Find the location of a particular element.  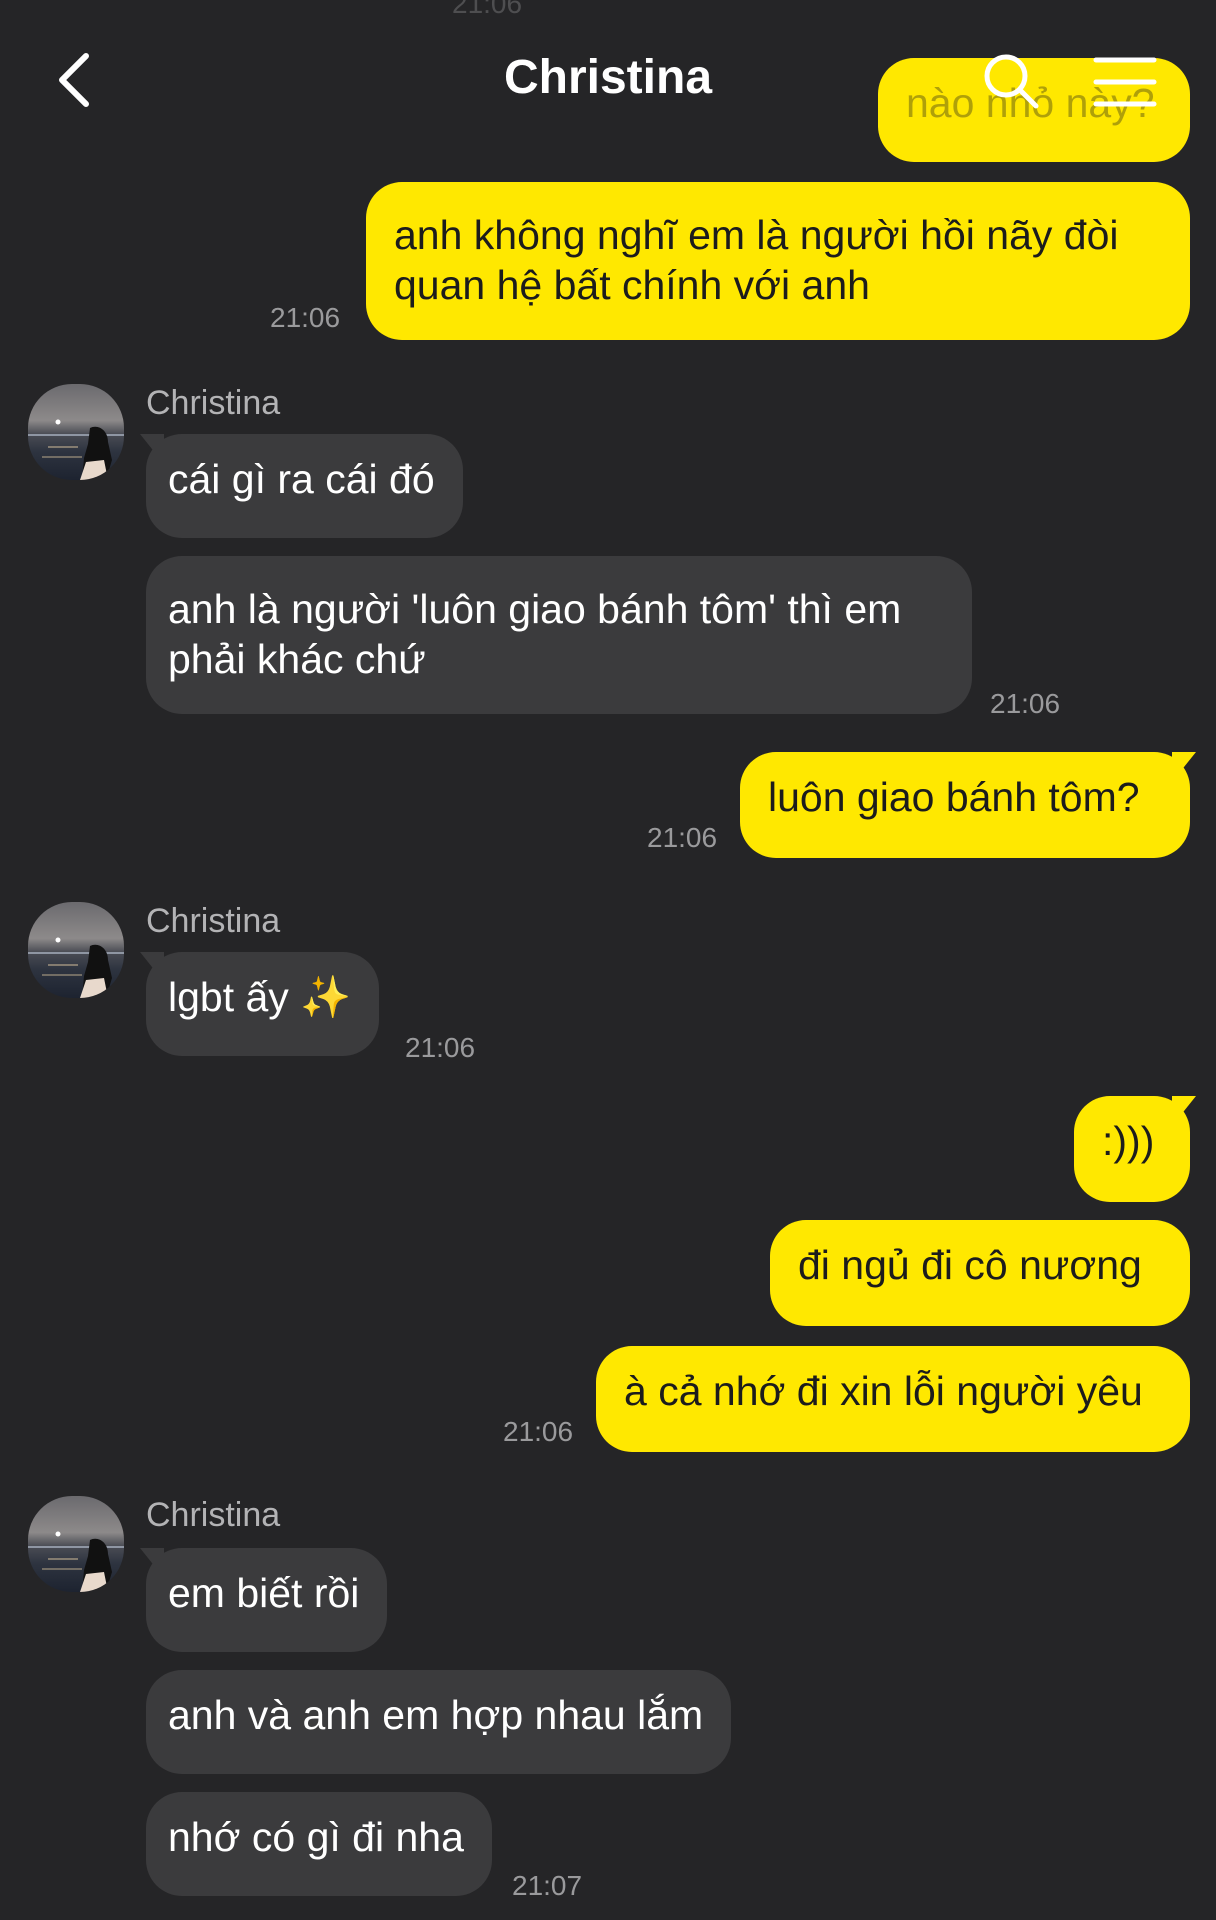

incoming-message: em biết rồi is located at coordinates (263, 1600).